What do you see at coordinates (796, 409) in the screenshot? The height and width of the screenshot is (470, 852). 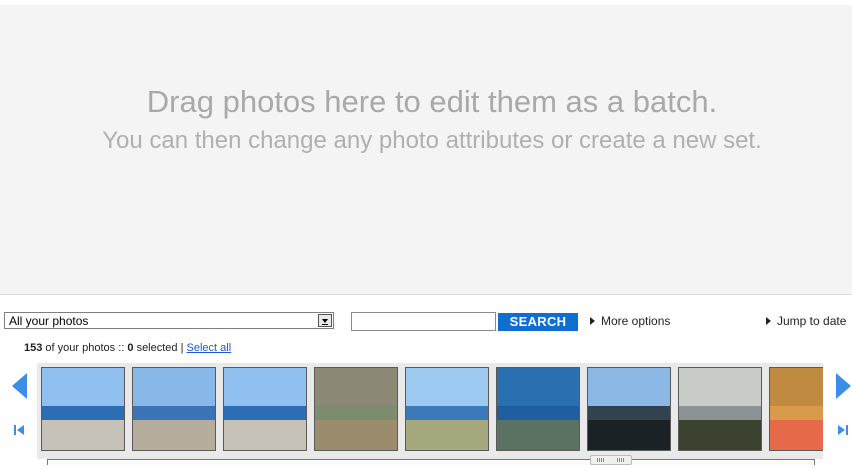 I see `photo-thumbnail-kids-playground` at bounding box center [796, 409].